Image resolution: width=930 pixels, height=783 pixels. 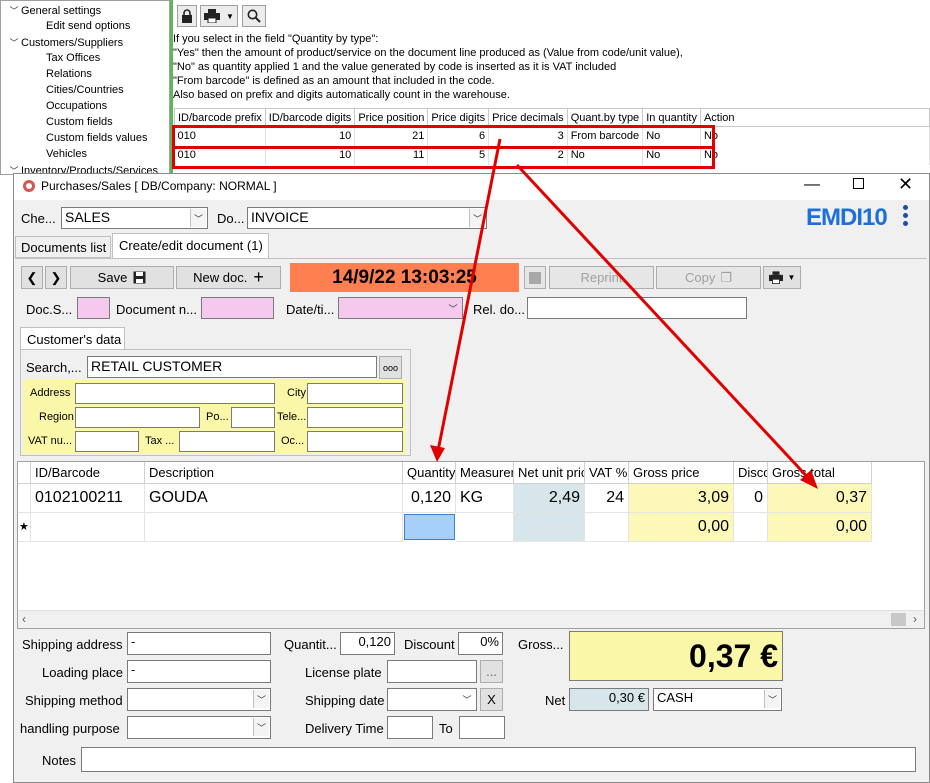 What do you see at coordinates (482, 727) in the screenshot?
I see `delivery-time-to-field` at bounding box center [482, 727].